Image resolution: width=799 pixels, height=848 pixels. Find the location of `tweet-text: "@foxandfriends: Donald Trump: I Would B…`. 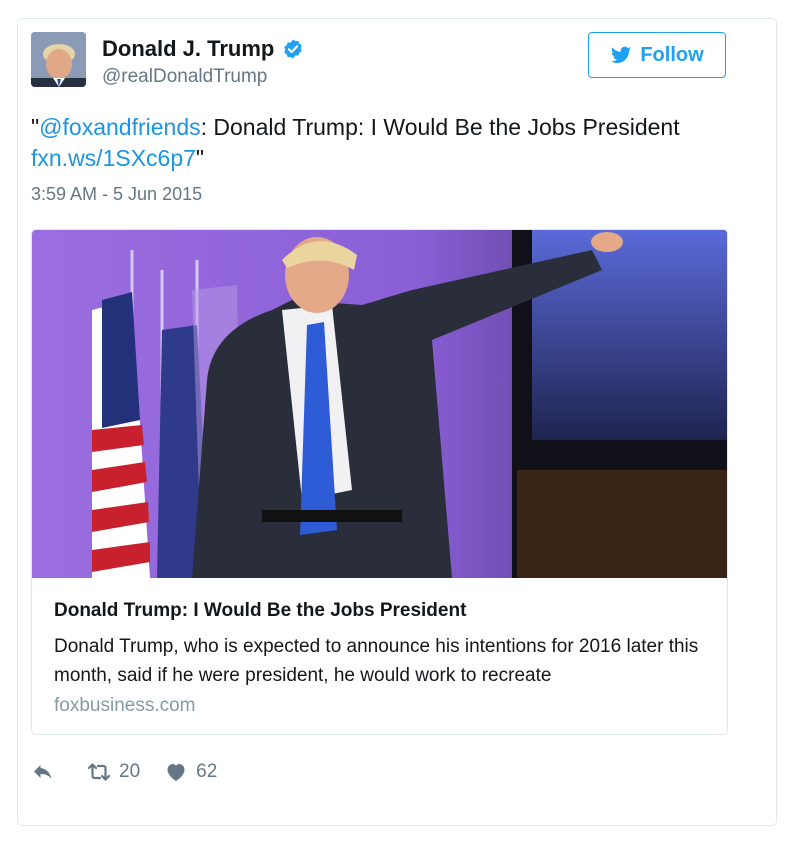

tweet-text: "@foxandfriends: Donald Trump: I Would B… is located at coordinates (381, 143).